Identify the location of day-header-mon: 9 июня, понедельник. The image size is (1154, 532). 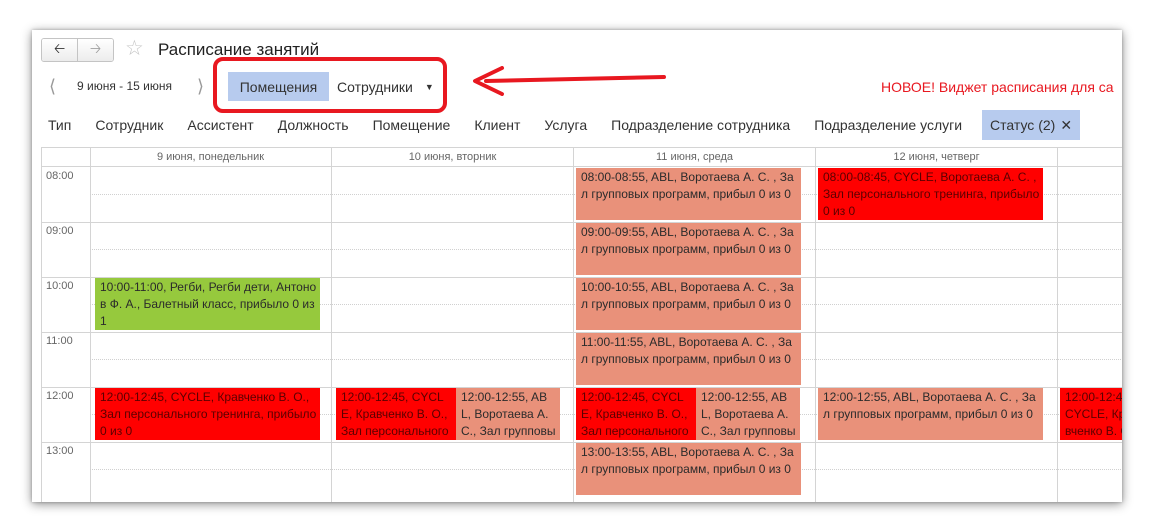
(210, 157).